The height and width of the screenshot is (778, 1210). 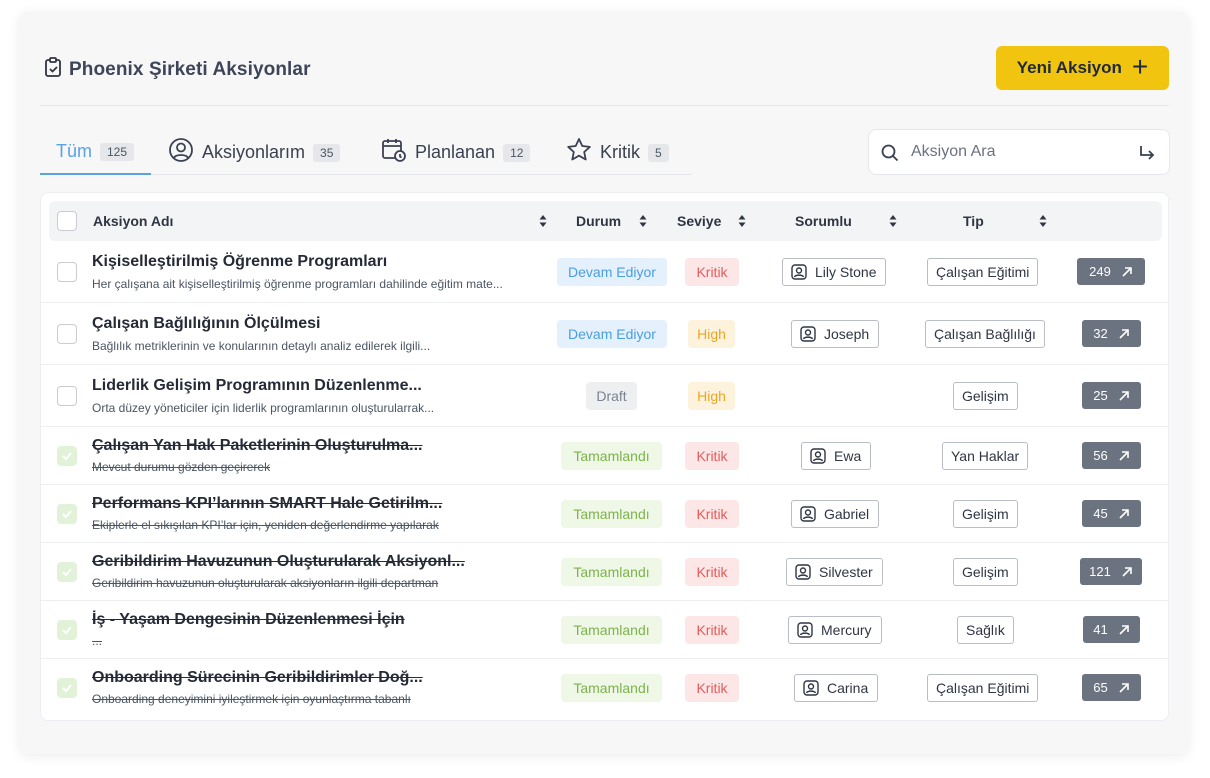 What do you see at coordinates (890, 155) in the screenshot?
I see `search-icon` at bounding box center [890, 155].